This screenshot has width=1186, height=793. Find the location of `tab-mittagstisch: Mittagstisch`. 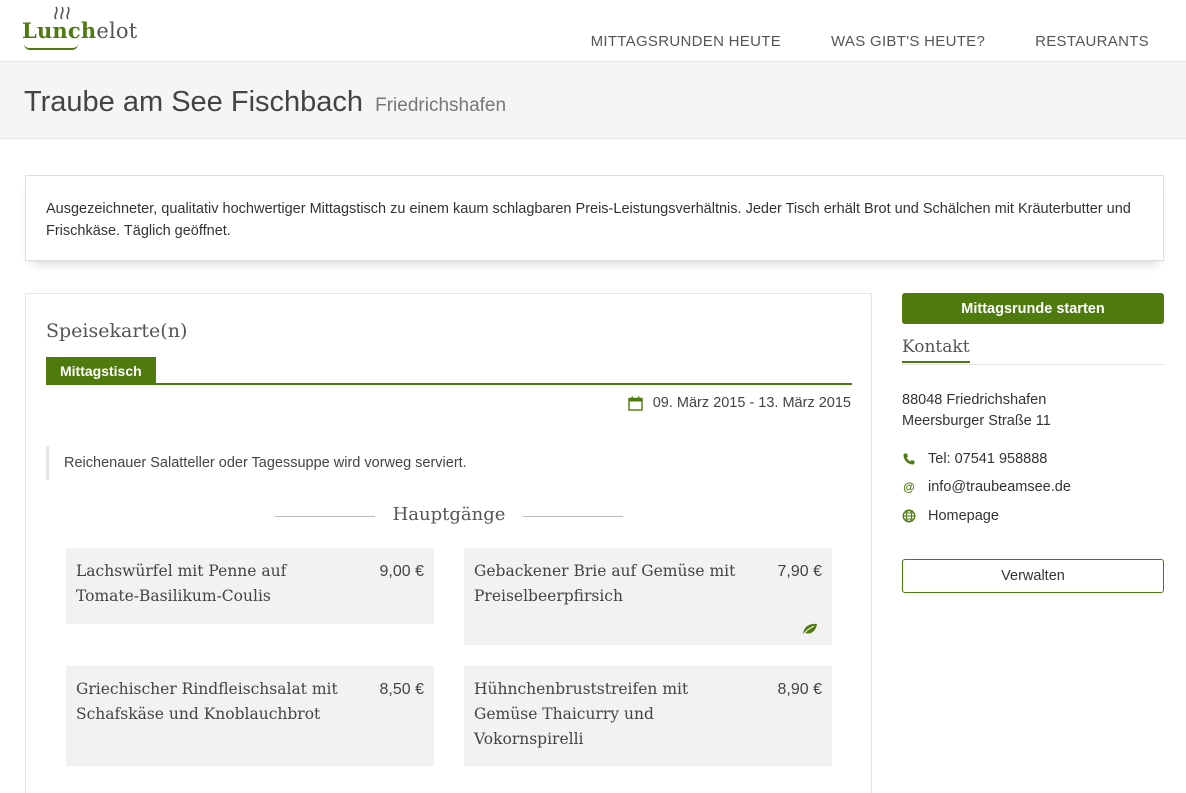

tab-mittagstisch: Mittagstisch is located at coordinates (101, 371).